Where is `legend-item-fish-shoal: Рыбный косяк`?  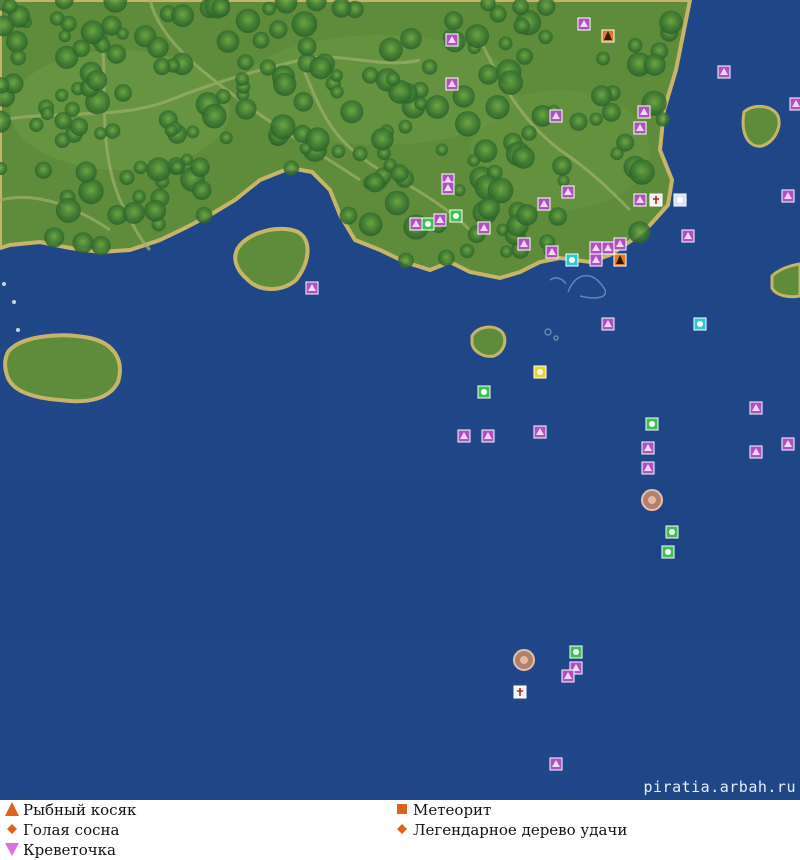 legend-item-fish-shoal: Рыбный косяк is located at coordinates (70, 810).